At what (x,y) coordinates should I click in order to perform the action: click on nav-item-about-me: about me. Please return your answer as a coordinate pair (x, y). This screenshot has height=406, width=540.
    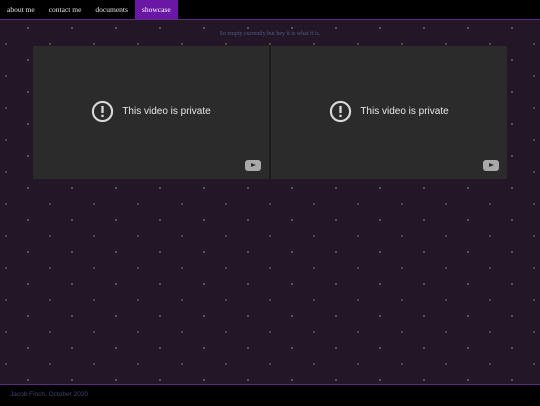
    Looking at the image, I should click on (21, 9).